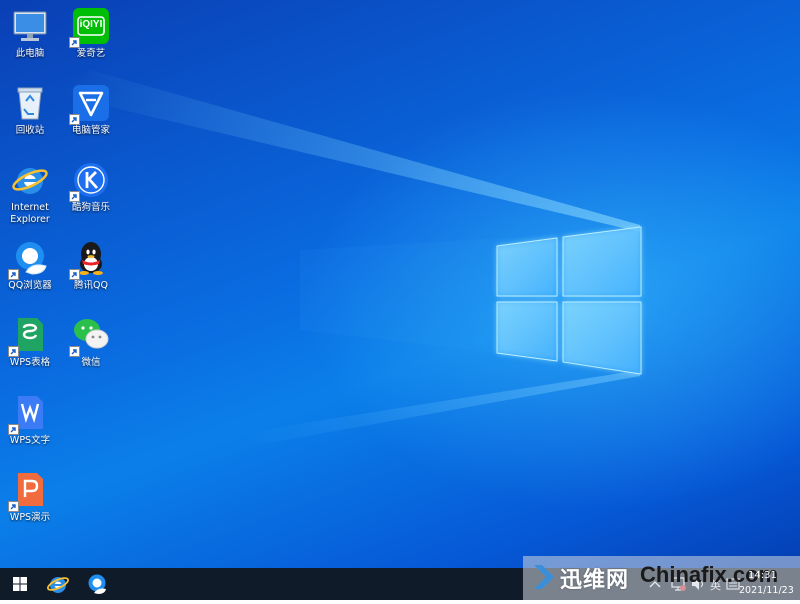  Describe the element at coordinates (90, 207) in the screenshot. I see `desktop-icon-label: 酷狗音乐` at that location.